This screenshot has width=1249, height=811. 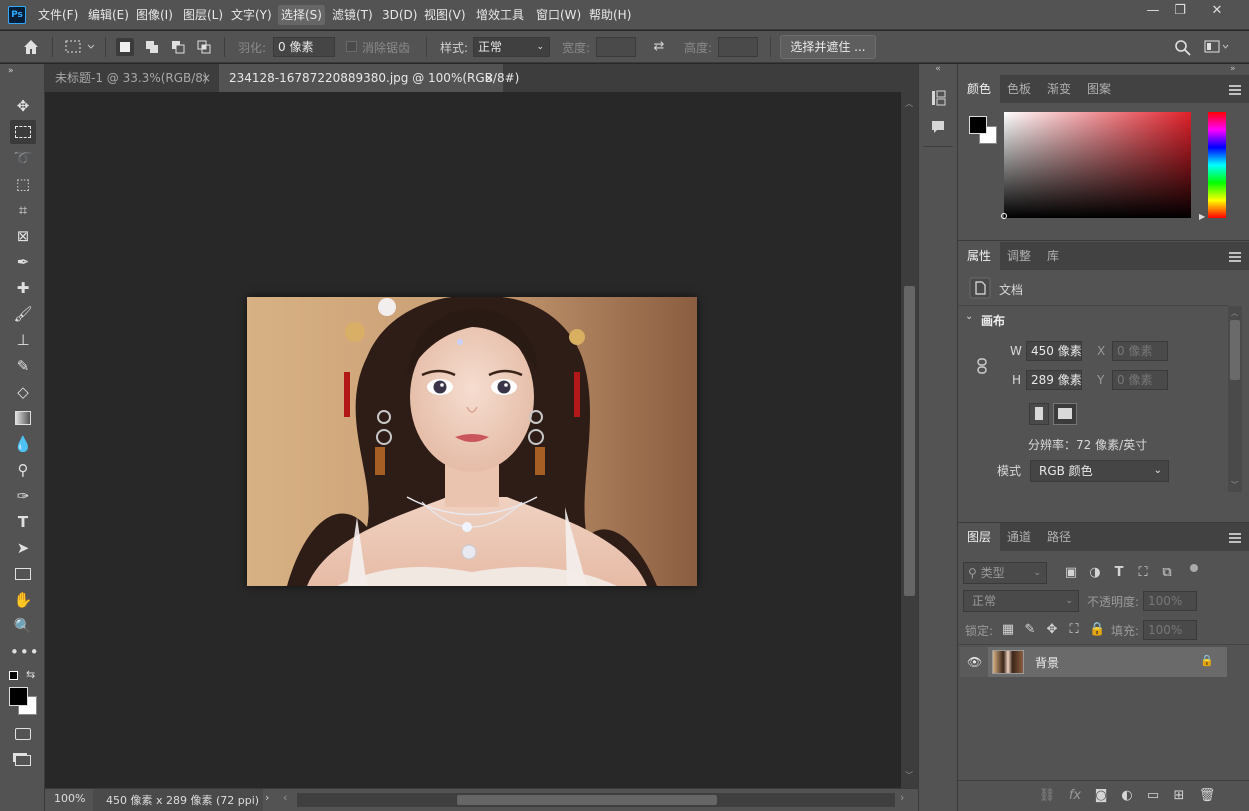 I want to click on scroll-right-icon: ›, so click(x=902, y=797).